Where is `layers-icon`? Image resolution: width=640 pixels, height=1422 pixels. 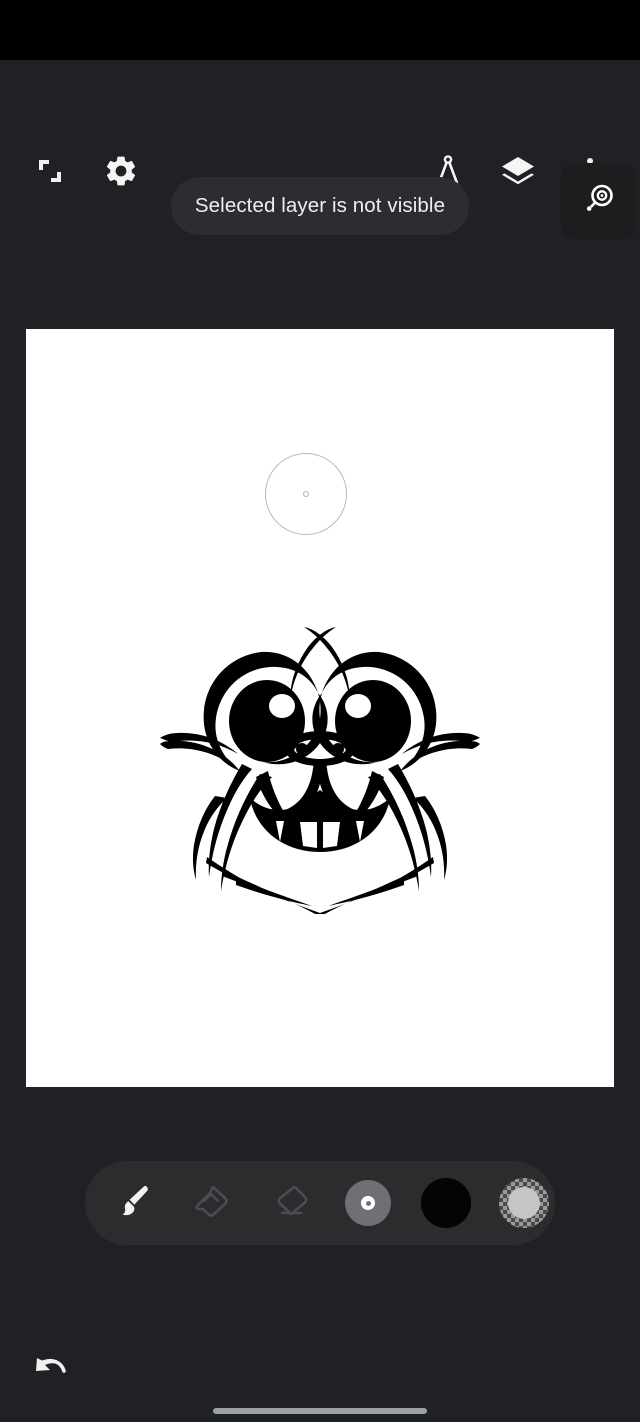
layers-icon is located at coordinates (518, 173).